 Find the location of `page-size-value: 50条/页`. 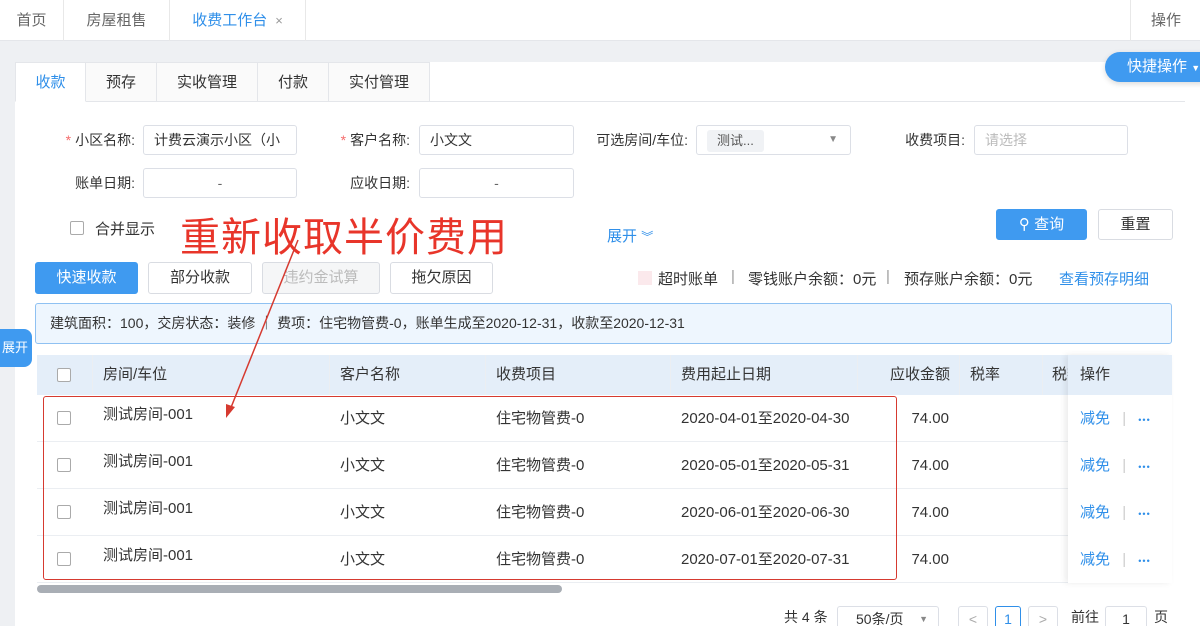

page-size-value: 50条/页 is located at coordinates (880, 618).